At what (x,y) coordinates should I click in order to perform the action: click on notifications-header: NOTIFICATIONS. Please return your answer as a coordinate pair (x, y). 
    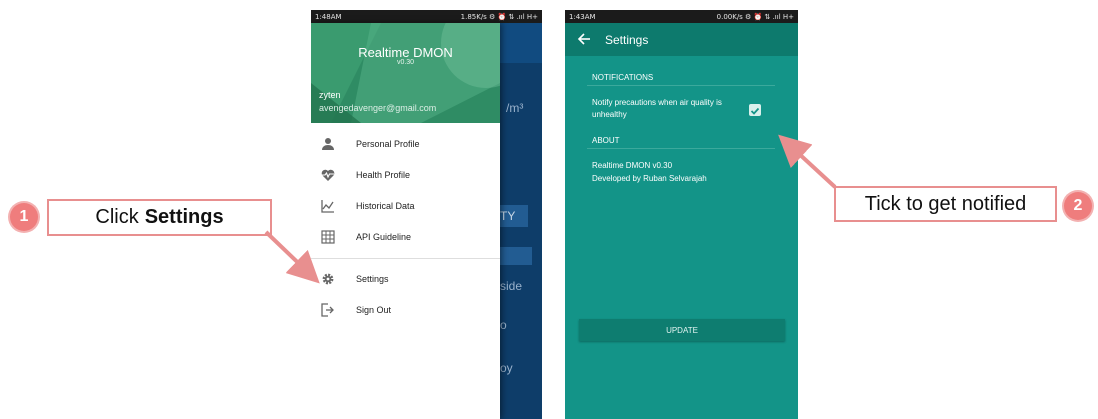
    Looking at the image, I should click on (623, 77).